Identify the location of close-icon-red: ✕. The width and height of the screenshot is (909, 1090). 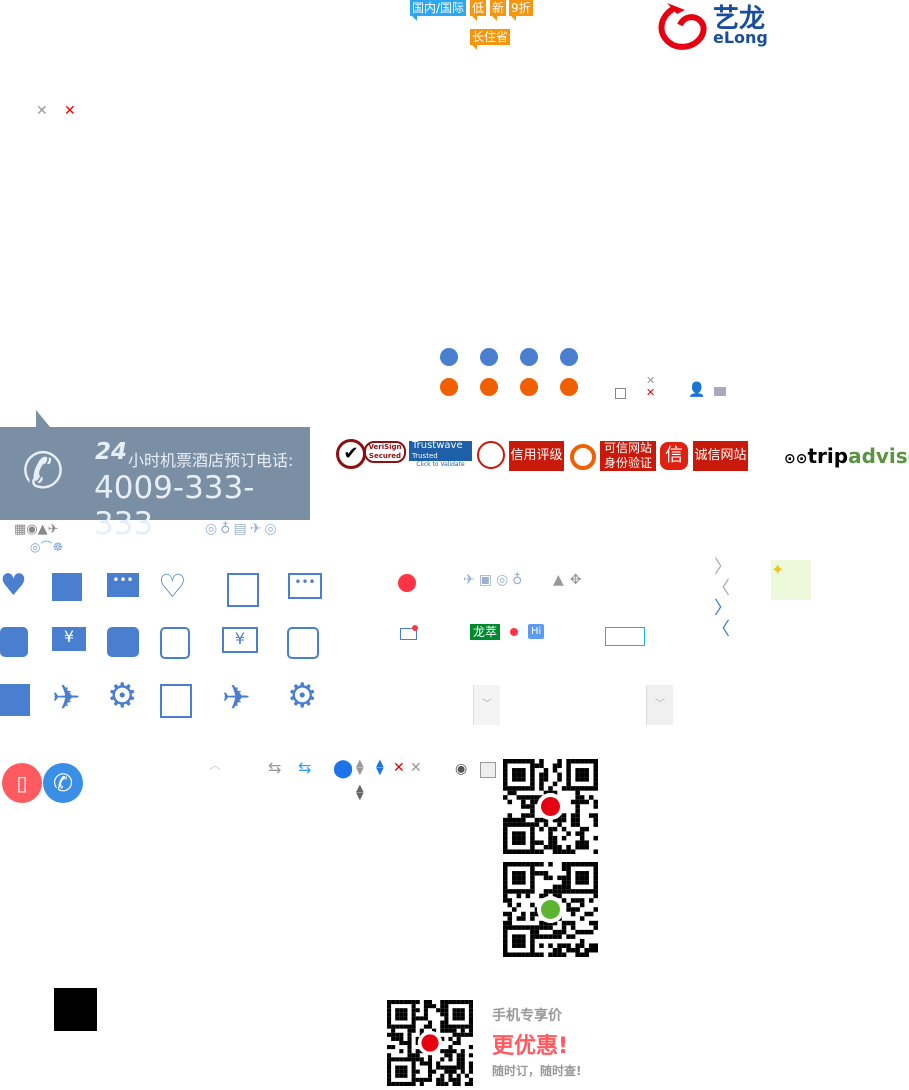
(70, 111).